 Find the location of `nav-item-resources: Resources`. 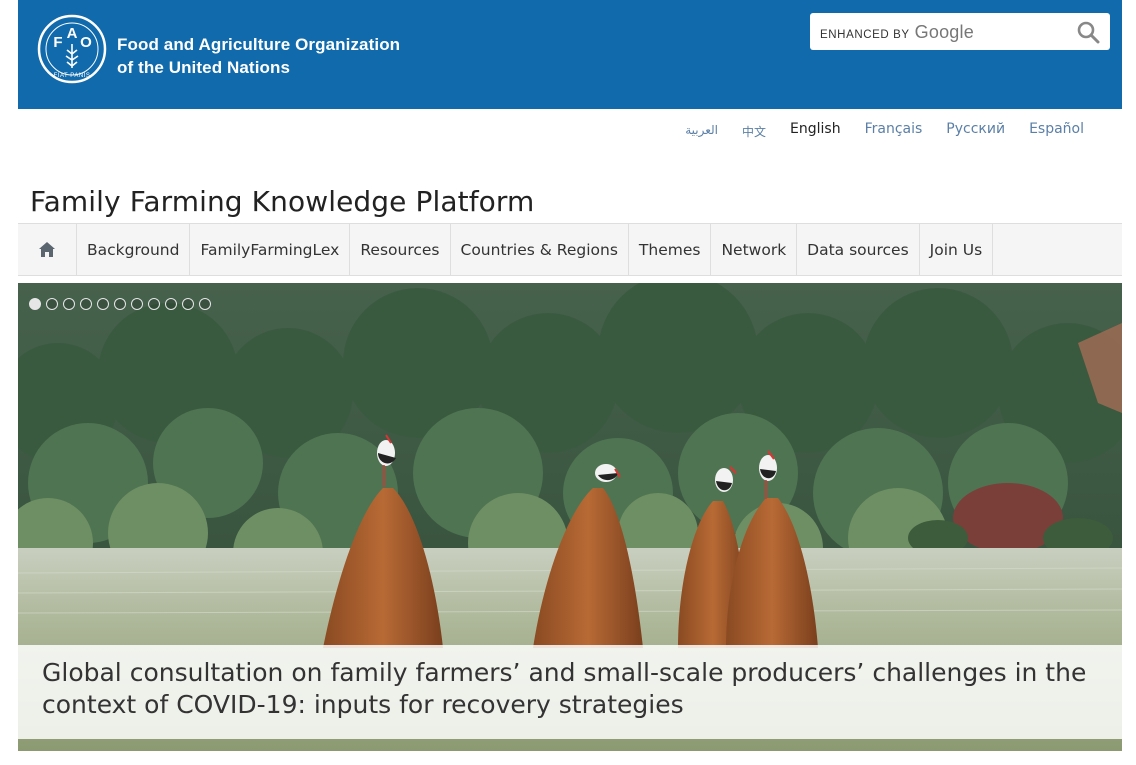

nav-item-resources: Resources is located at coordinates (400, 249).